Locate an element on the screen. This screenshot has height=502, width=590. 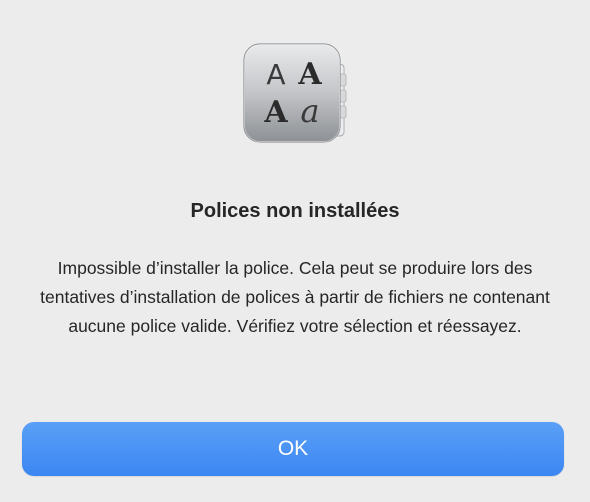
glyph-a-light: A is located at coordinates (275, 74).